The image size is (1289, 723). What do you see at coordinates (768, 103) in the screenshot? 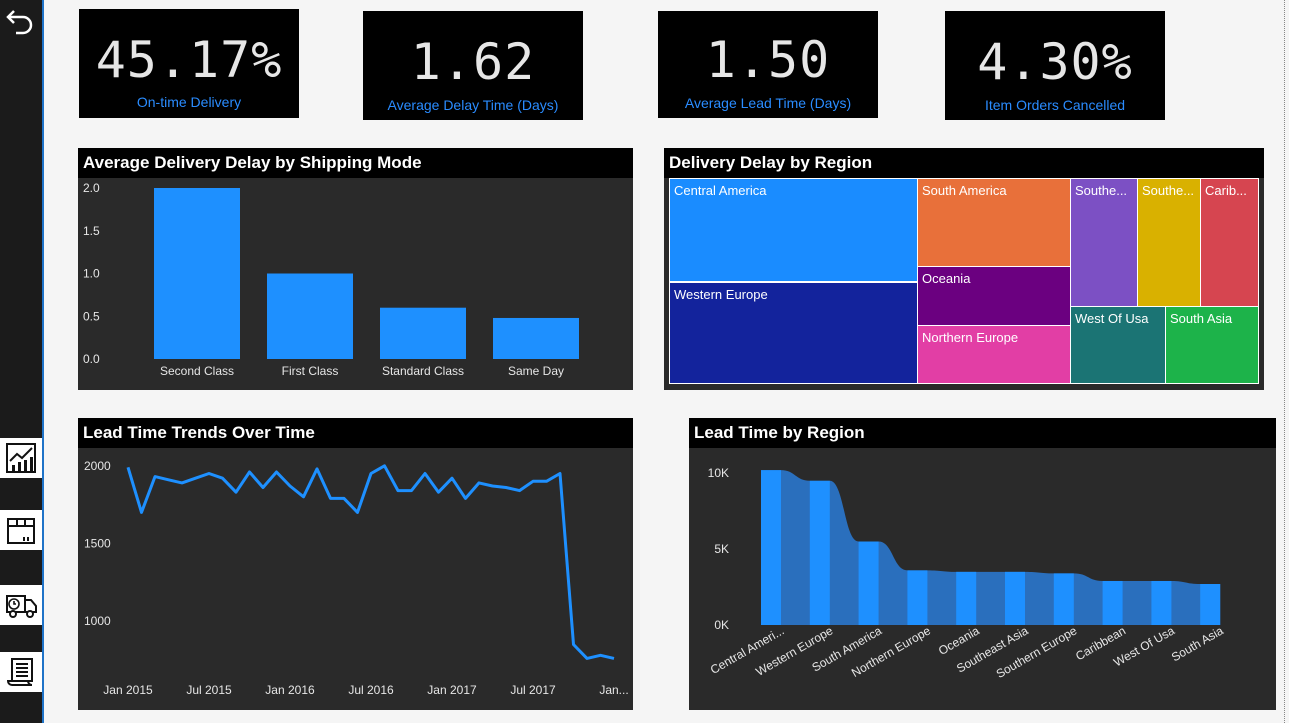
I see `kpi-label: Average Lead Time (Days)` at bounding box center [768, 103].